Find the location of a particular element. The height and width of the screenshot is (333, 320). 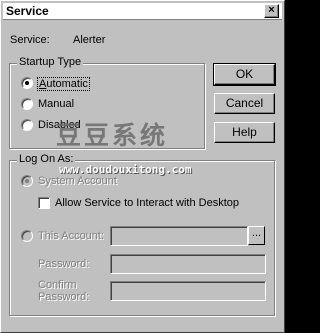

allow-interact-label: Allow Service to Interact with Desktop is located at coordinates (147, 203).